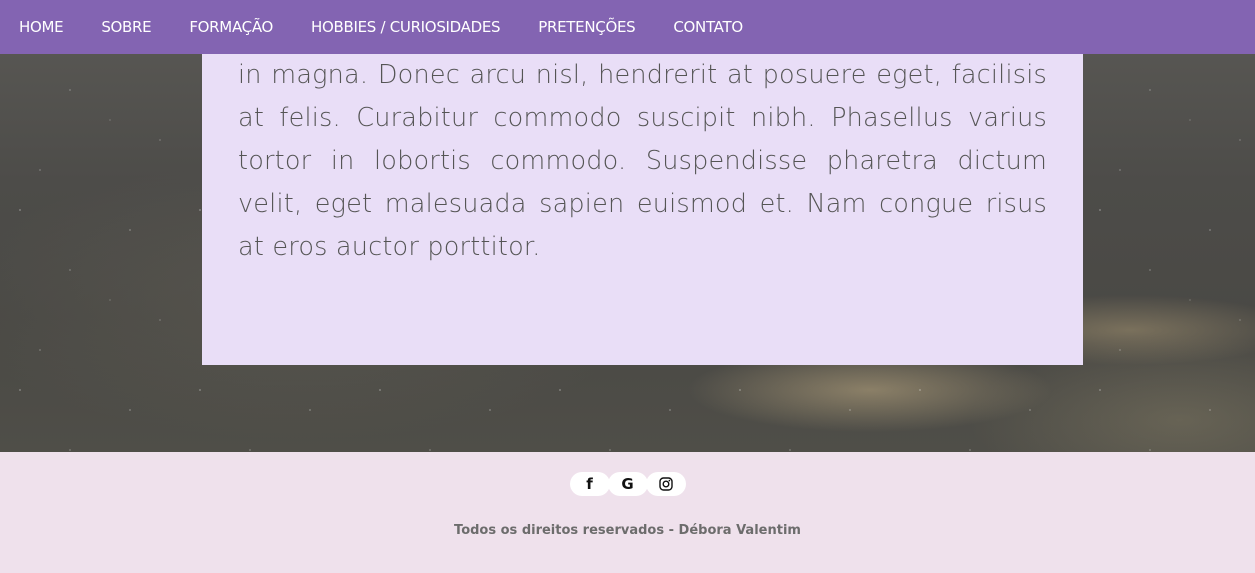  Describe the element at coordinates (231, 27) in the screenshot. I see `nav-link-formacao: FORMAÇÃO` at that location.